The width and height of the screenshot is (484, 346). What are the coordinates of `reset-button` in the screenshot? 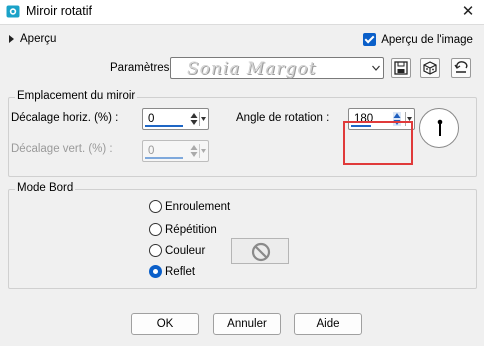 It's located at (461, 68).